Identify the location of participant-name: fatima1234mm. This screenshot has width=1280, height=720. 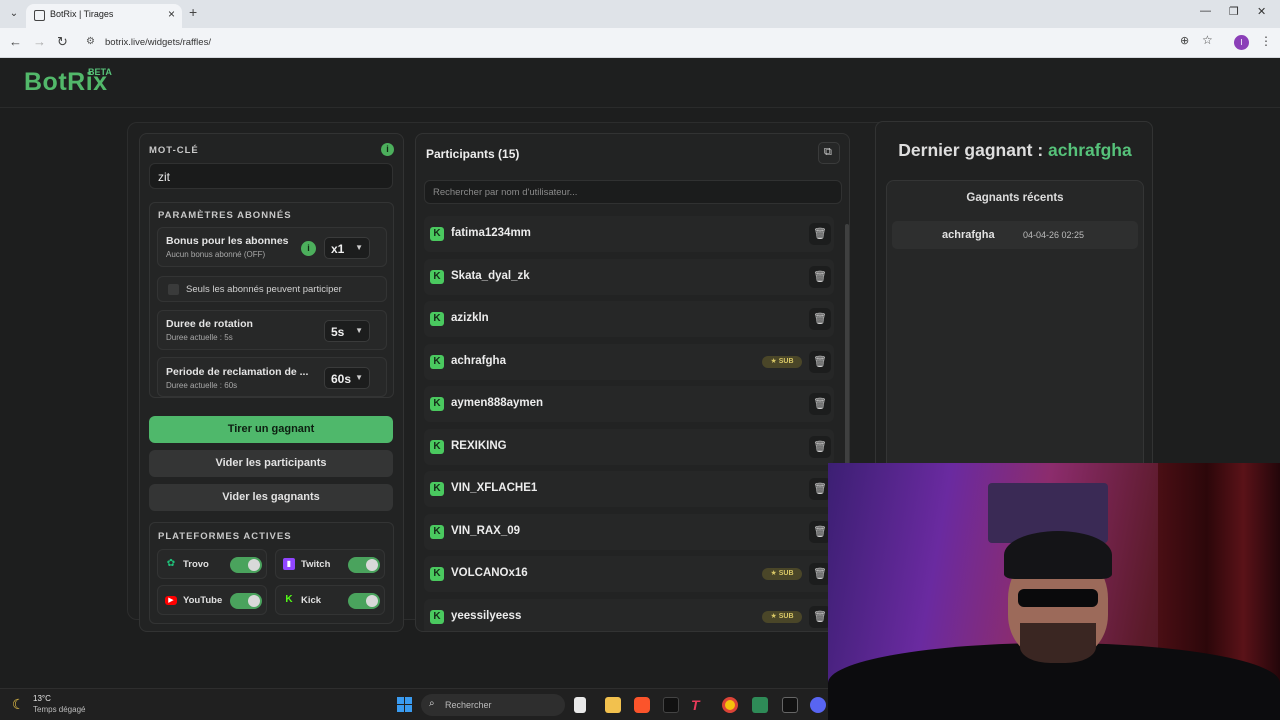
(491, 233).